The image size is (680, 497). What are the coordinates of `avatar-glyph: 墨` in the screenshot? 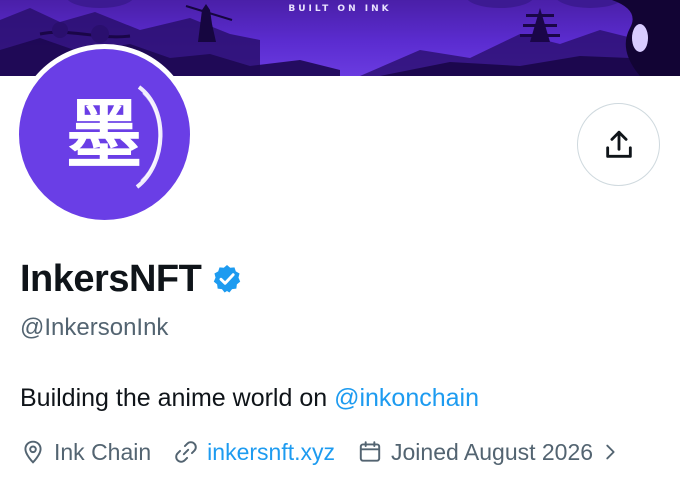 It's located at (104, 134).